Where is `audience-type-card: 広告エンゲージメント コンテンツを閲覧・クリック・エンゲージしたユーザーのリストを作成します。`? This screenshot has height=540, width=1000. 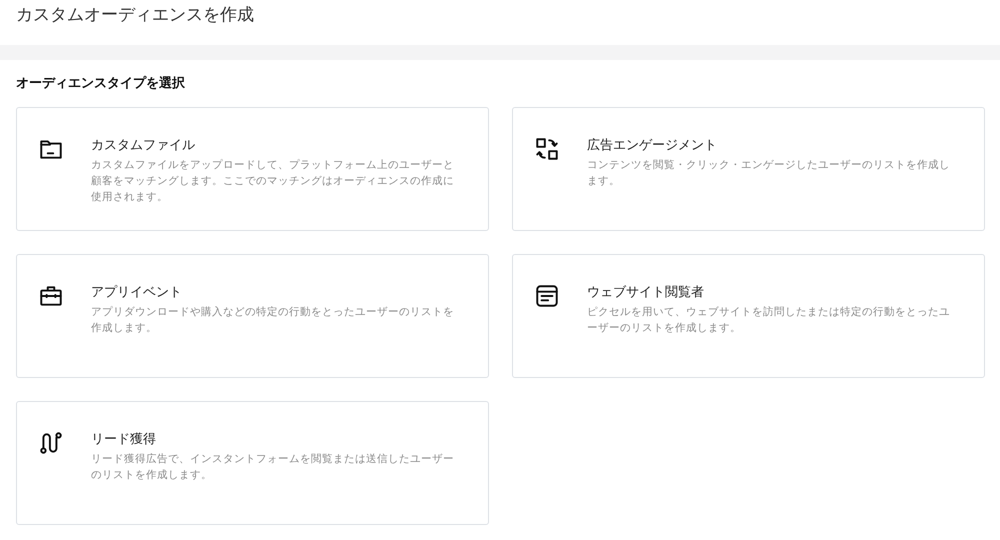 audience-type-card: 広告エンゲージメント コンテンツを閲覧・クリック・エンゲージしたユーザーのリストを作成します。 is located at coordinates (748, 169).